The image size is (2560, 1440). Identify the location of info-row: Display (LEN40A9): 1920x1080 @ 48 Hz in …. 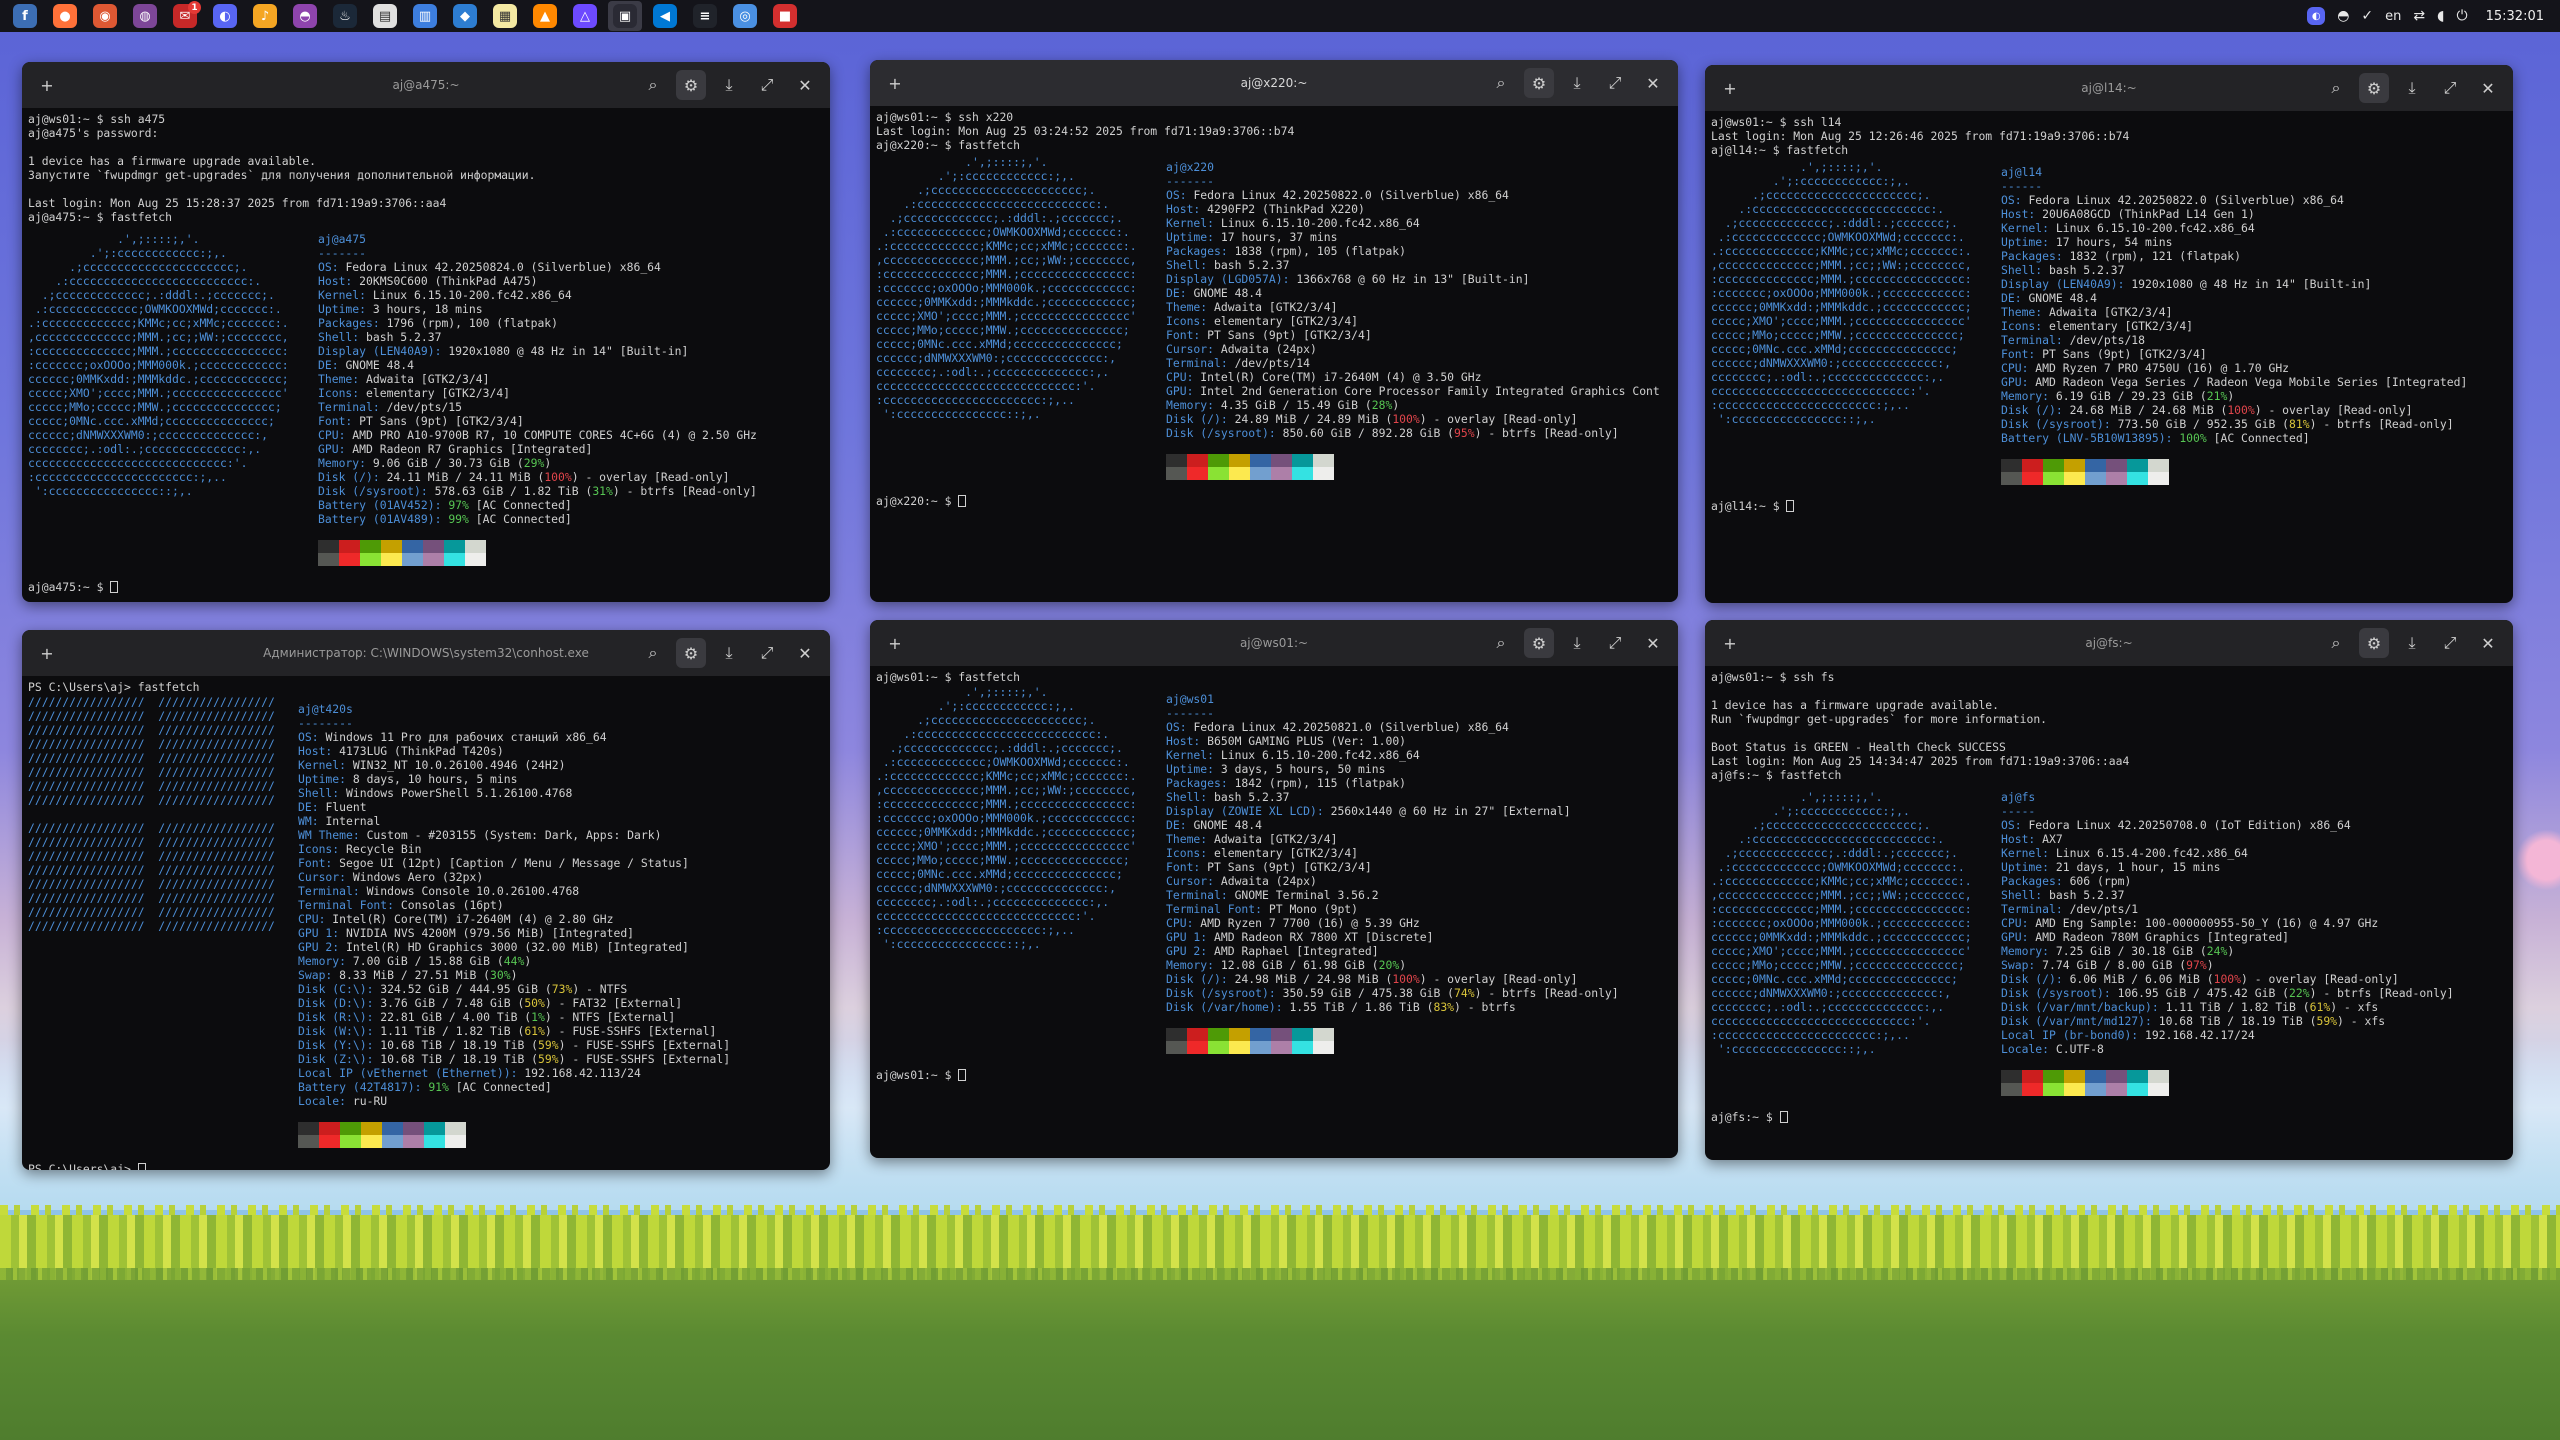
(2234, 284).